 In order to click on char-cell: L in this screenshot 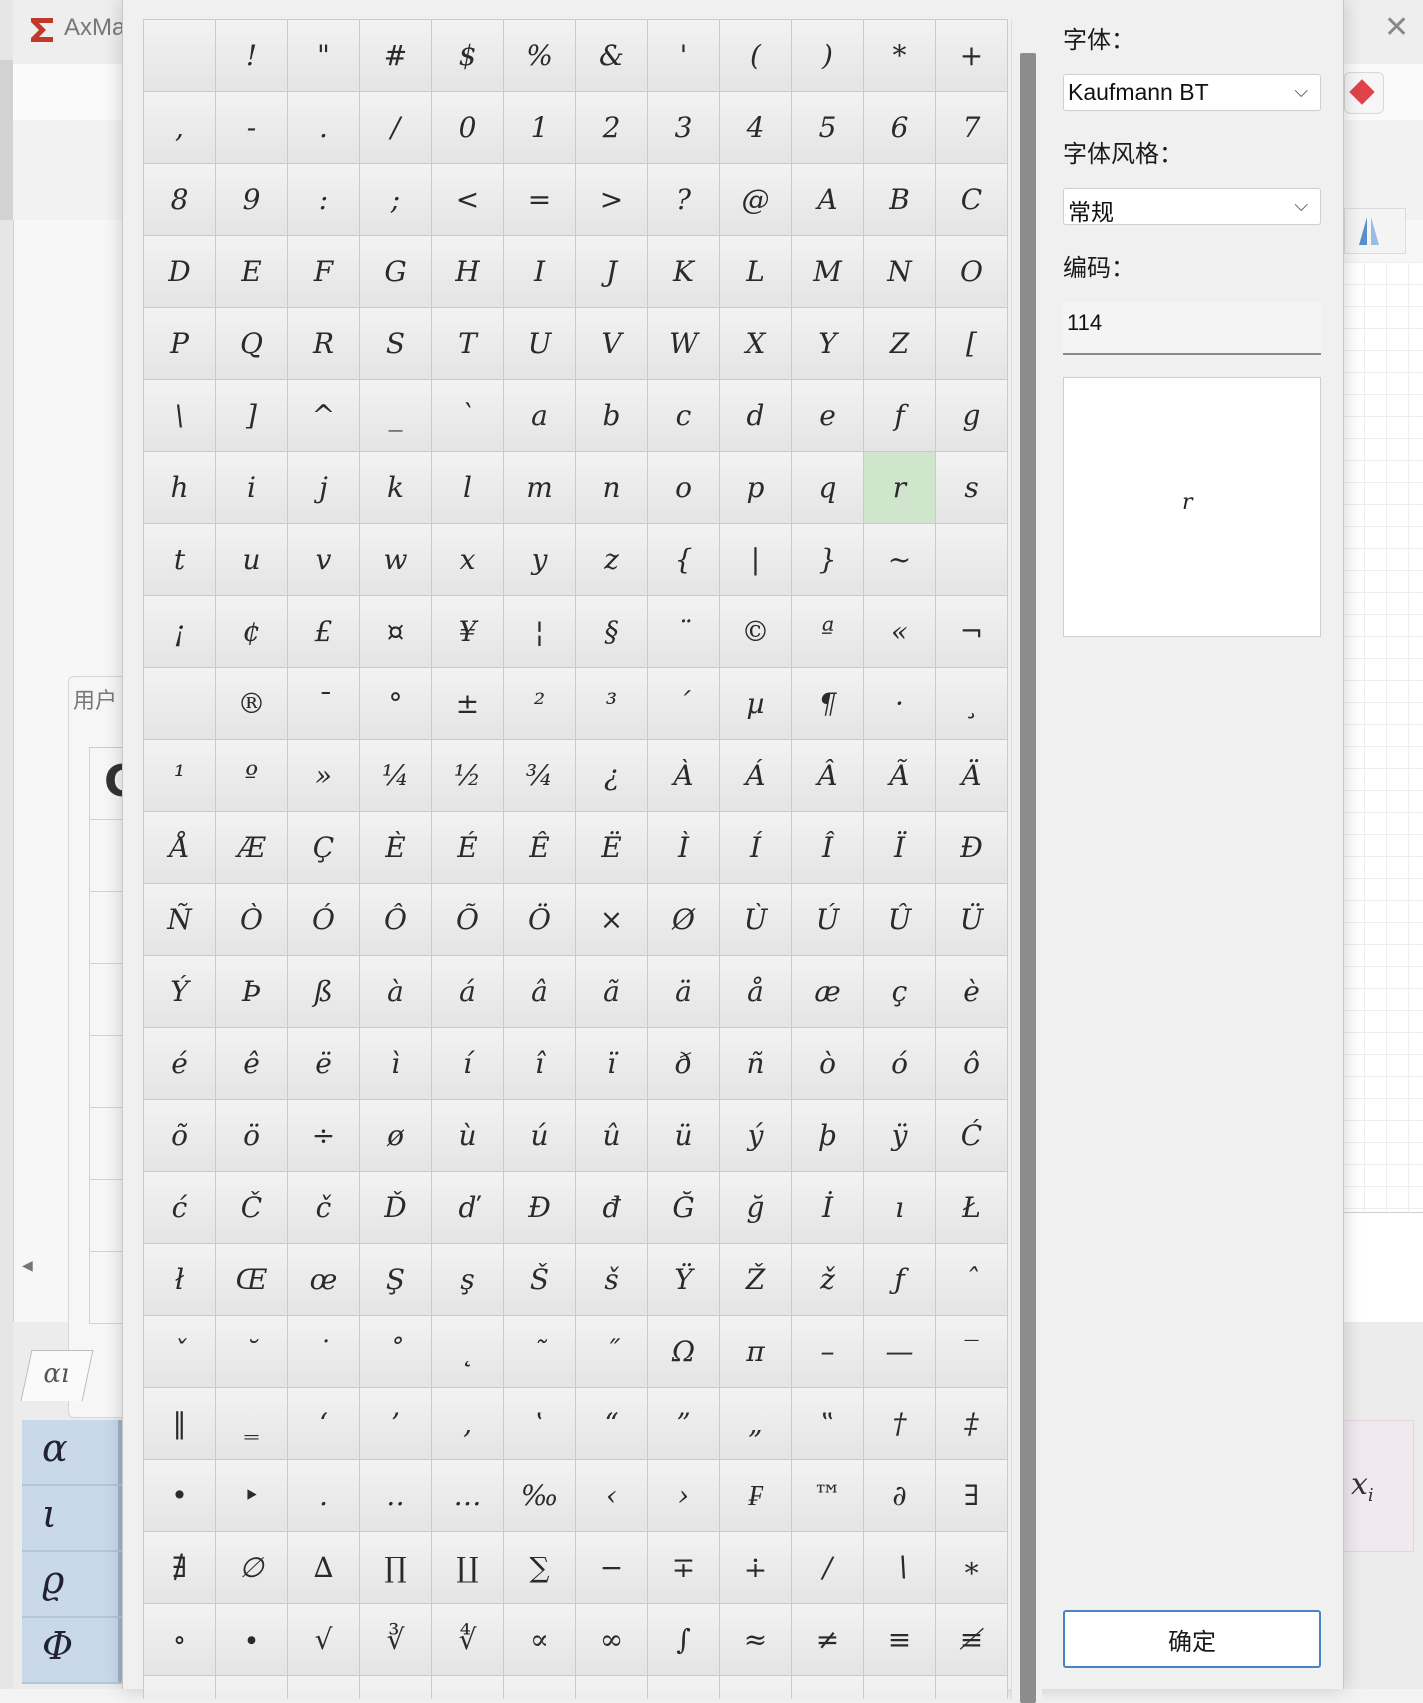, I will do `click(756, 272)`.